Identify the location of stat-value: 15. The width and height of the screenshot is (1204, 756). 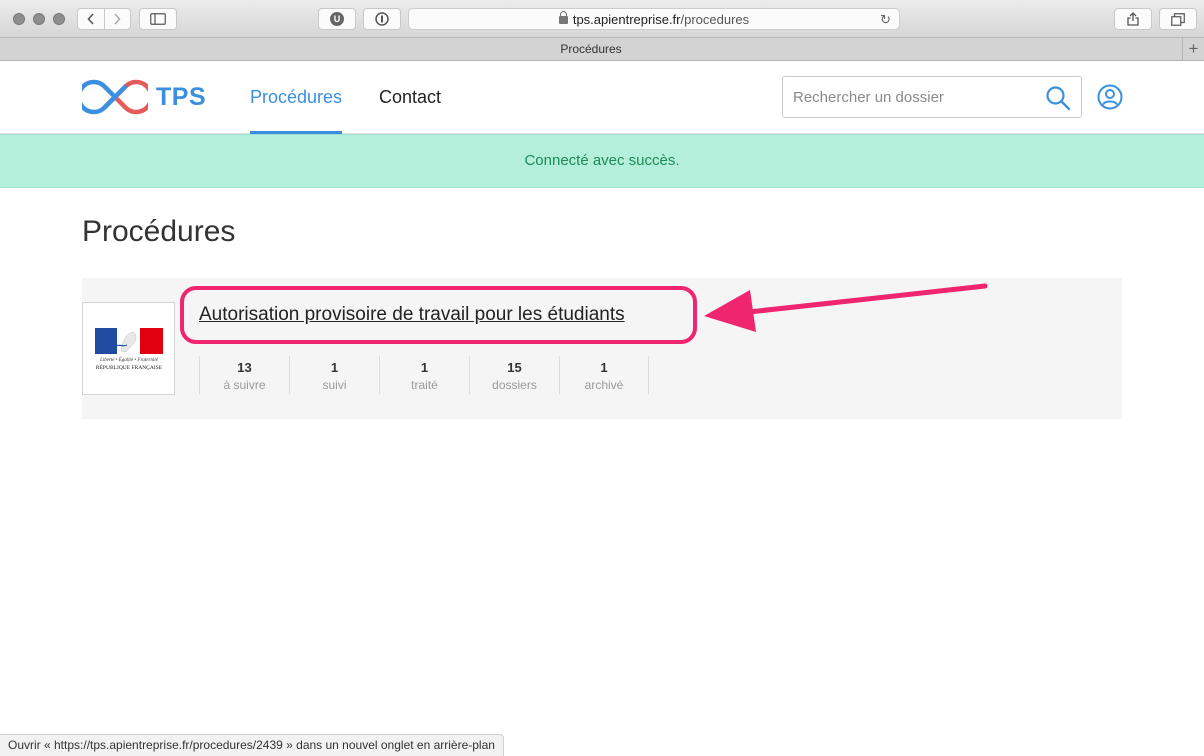
(514, 367).